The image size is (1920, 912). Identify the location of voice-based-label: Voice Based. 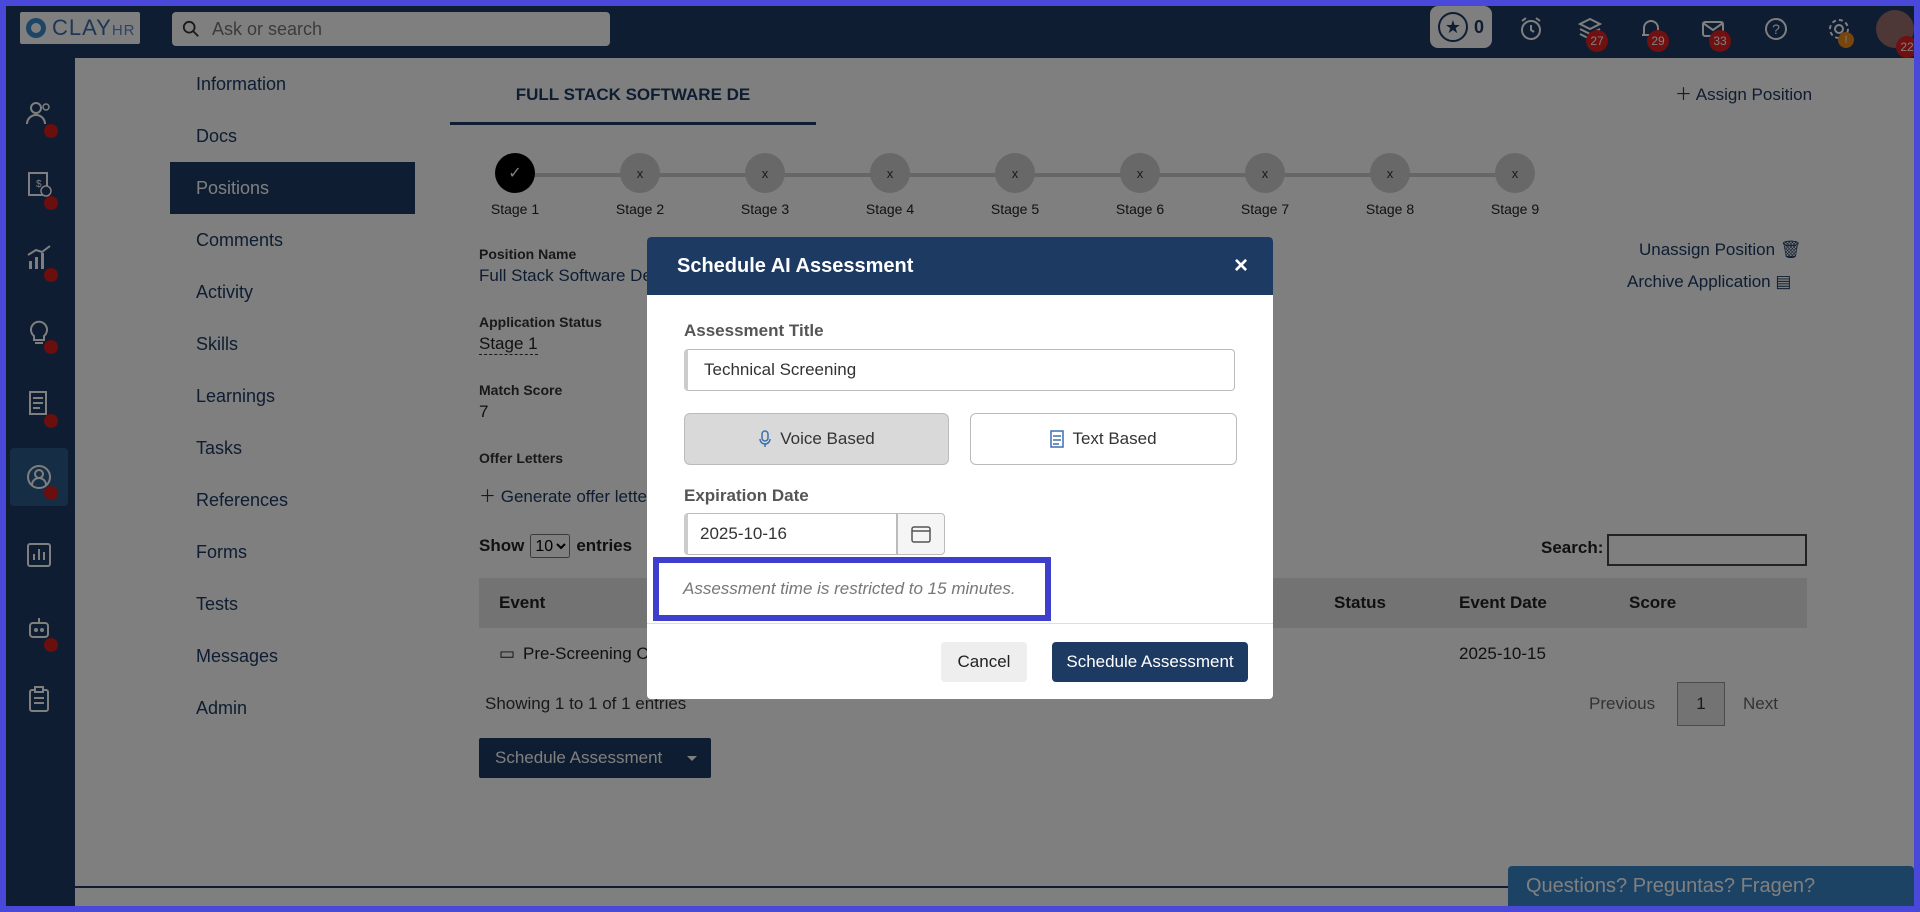
(827, 438).